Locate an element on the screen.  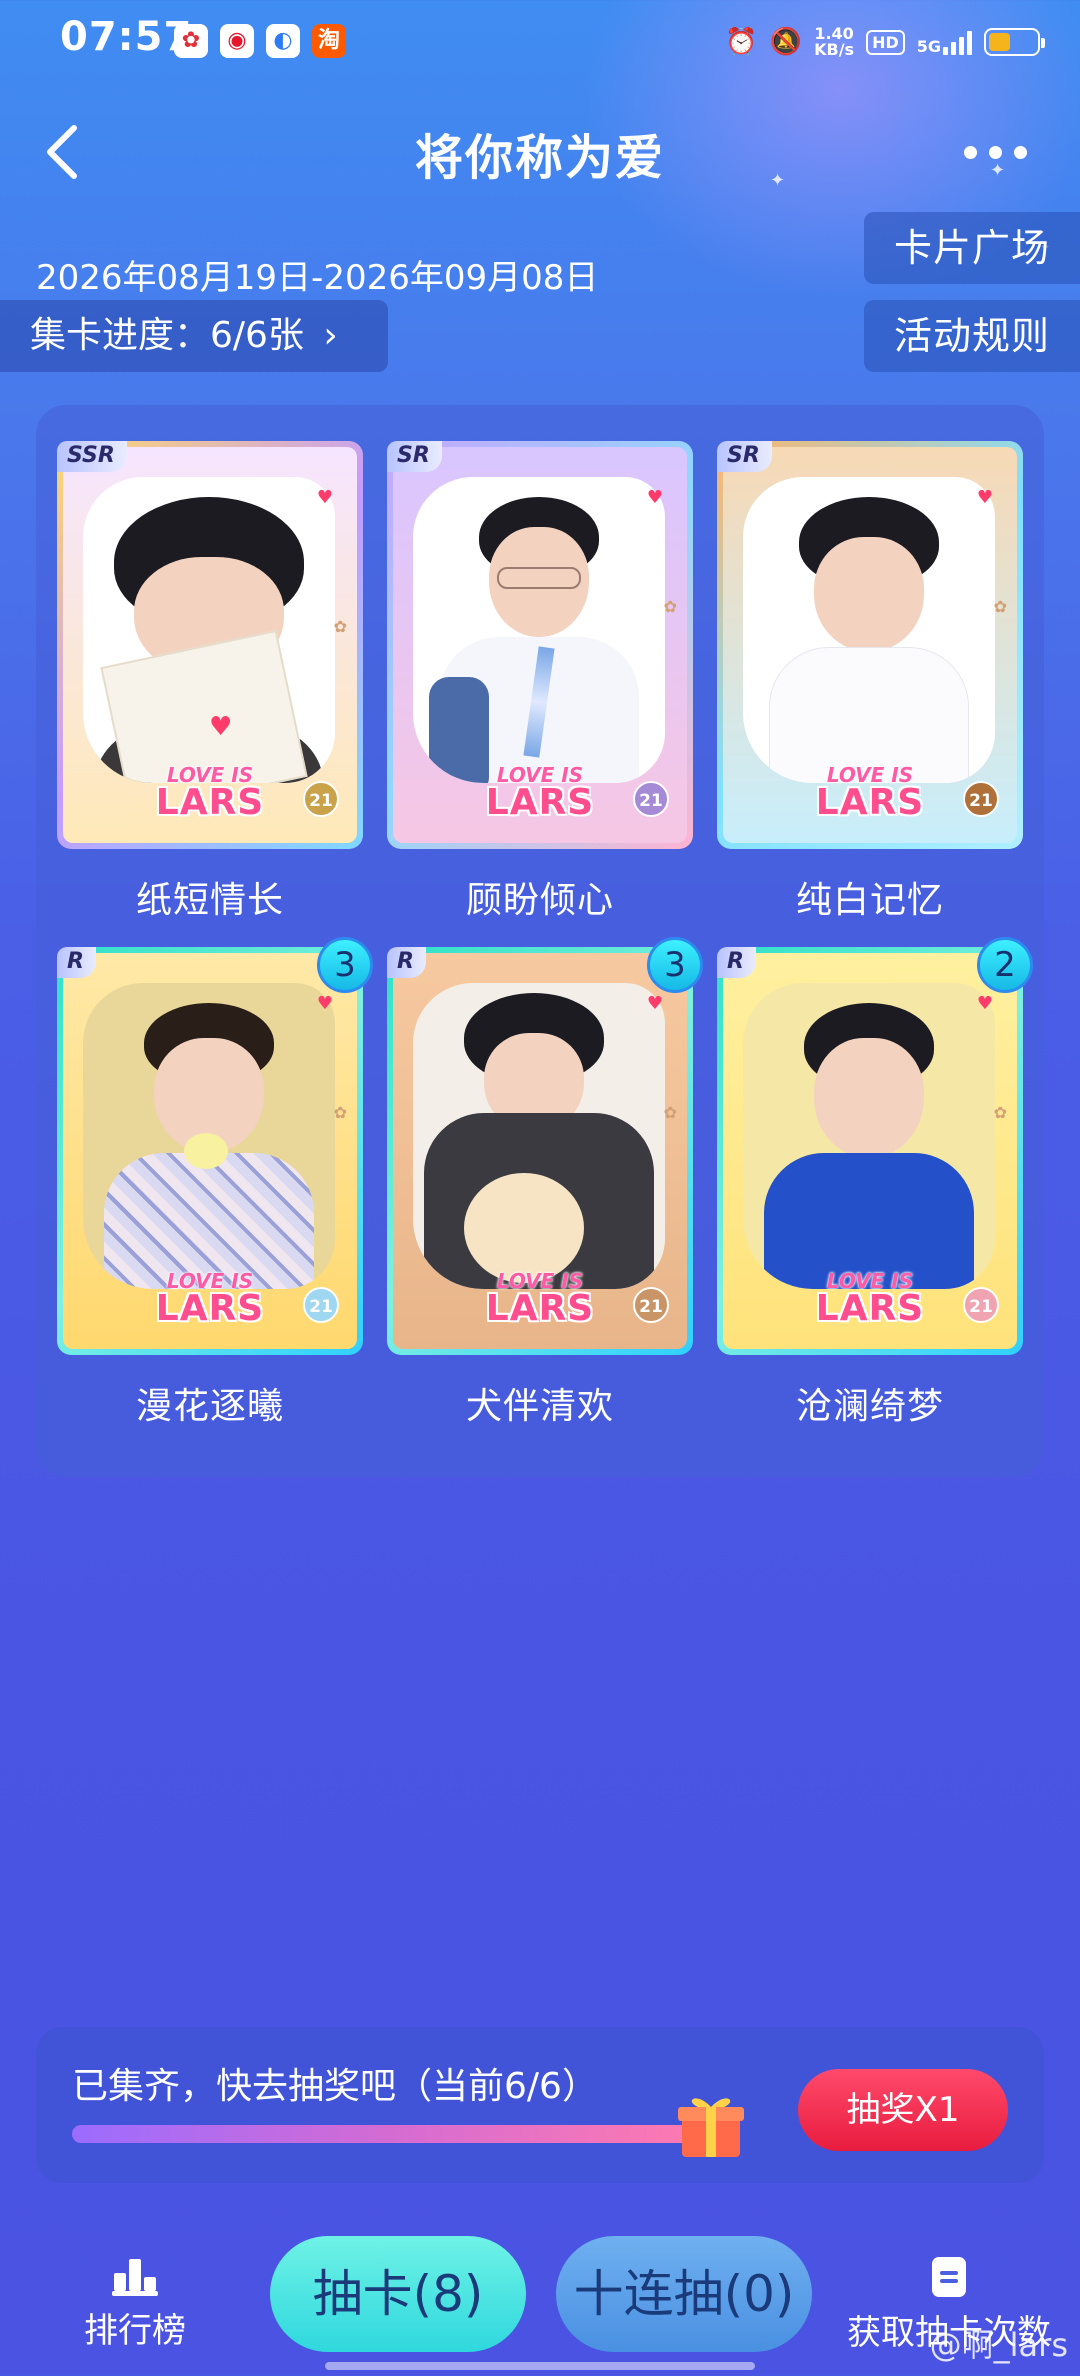
card-item: 2 ♥ ✿ LOVE IS LARS 21 R 沧澜绮梦 is located at coordinates (875, 1183).